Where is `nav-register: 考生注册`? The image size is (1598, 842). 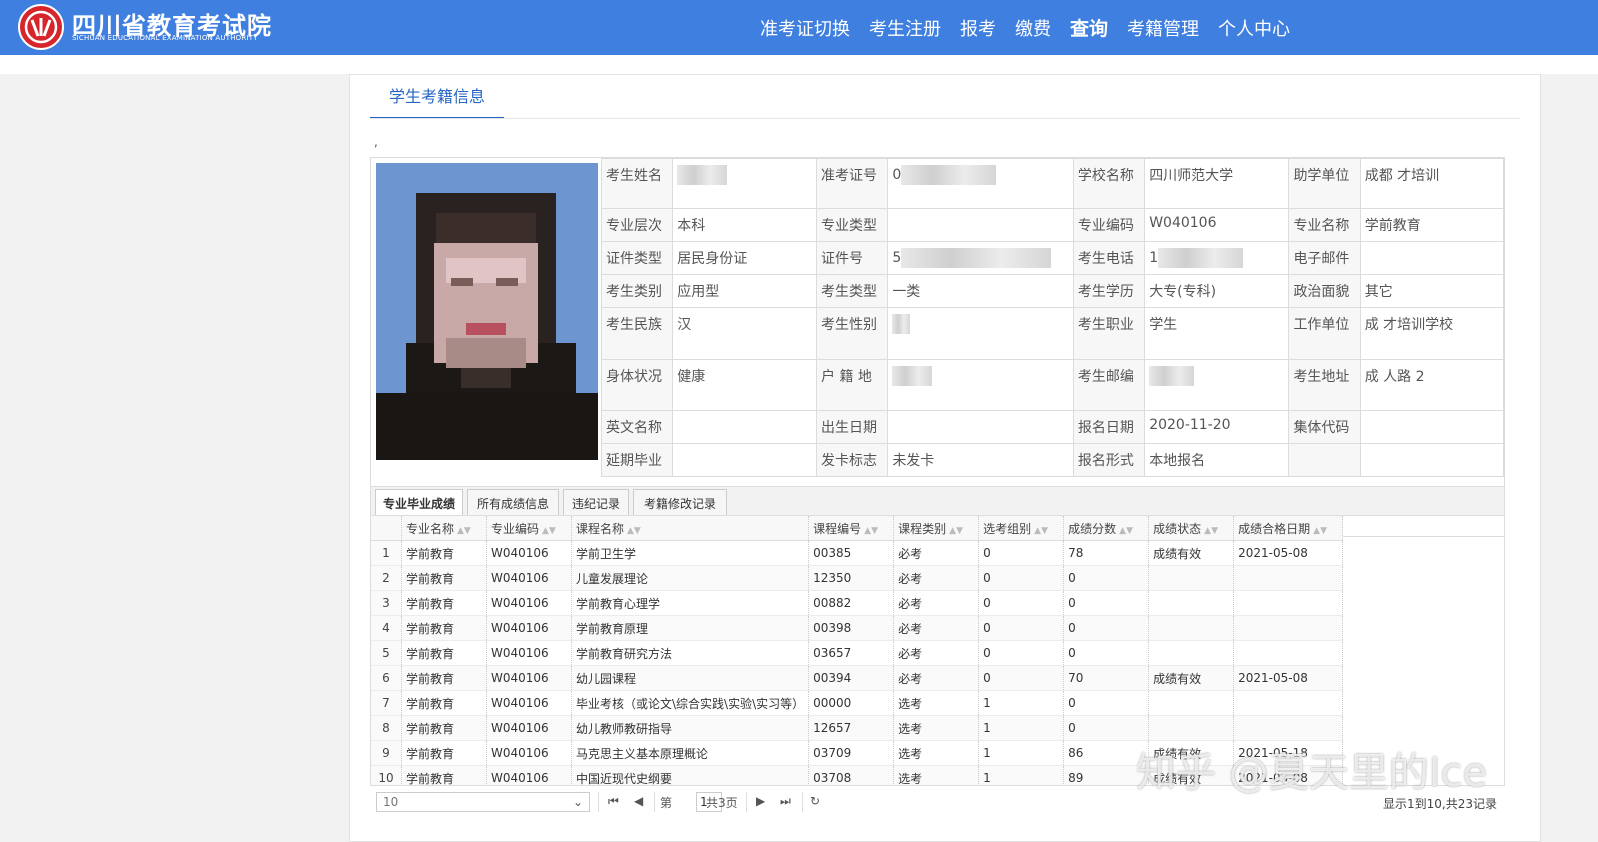
nav-register: 考生注册 is located at coordinates (905, 28).